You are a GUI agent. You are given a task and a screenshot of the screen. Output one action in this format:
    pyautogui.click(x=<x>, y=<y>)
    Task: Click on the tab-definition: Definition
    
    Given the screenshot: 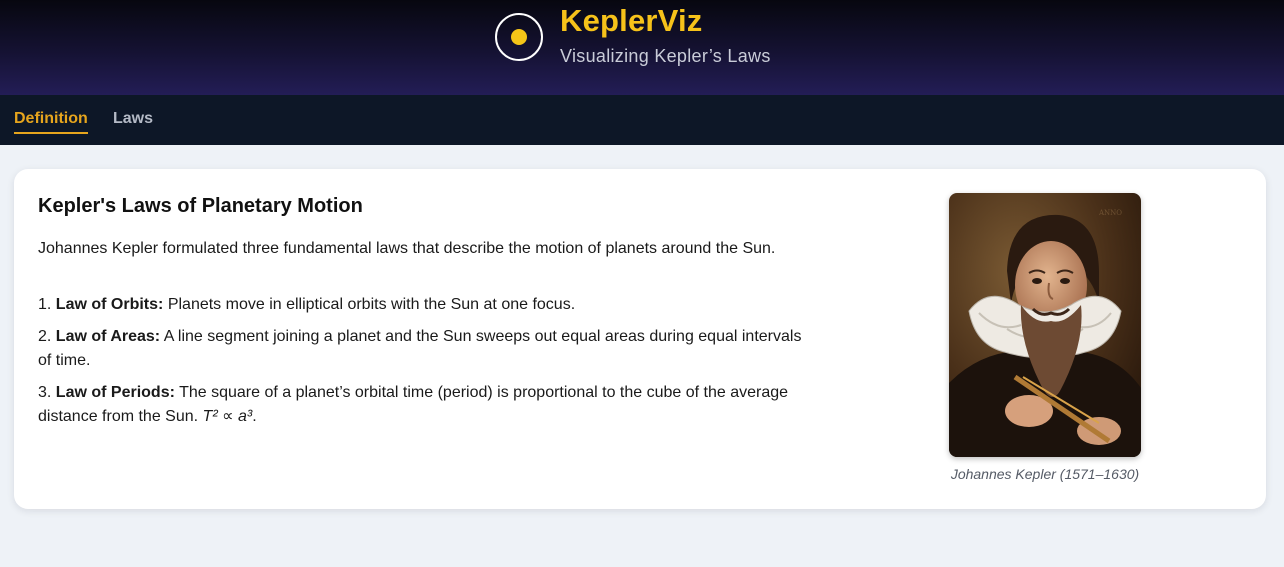 What is the action you would take?
    pyautogui.click(x=51, y=122)
    